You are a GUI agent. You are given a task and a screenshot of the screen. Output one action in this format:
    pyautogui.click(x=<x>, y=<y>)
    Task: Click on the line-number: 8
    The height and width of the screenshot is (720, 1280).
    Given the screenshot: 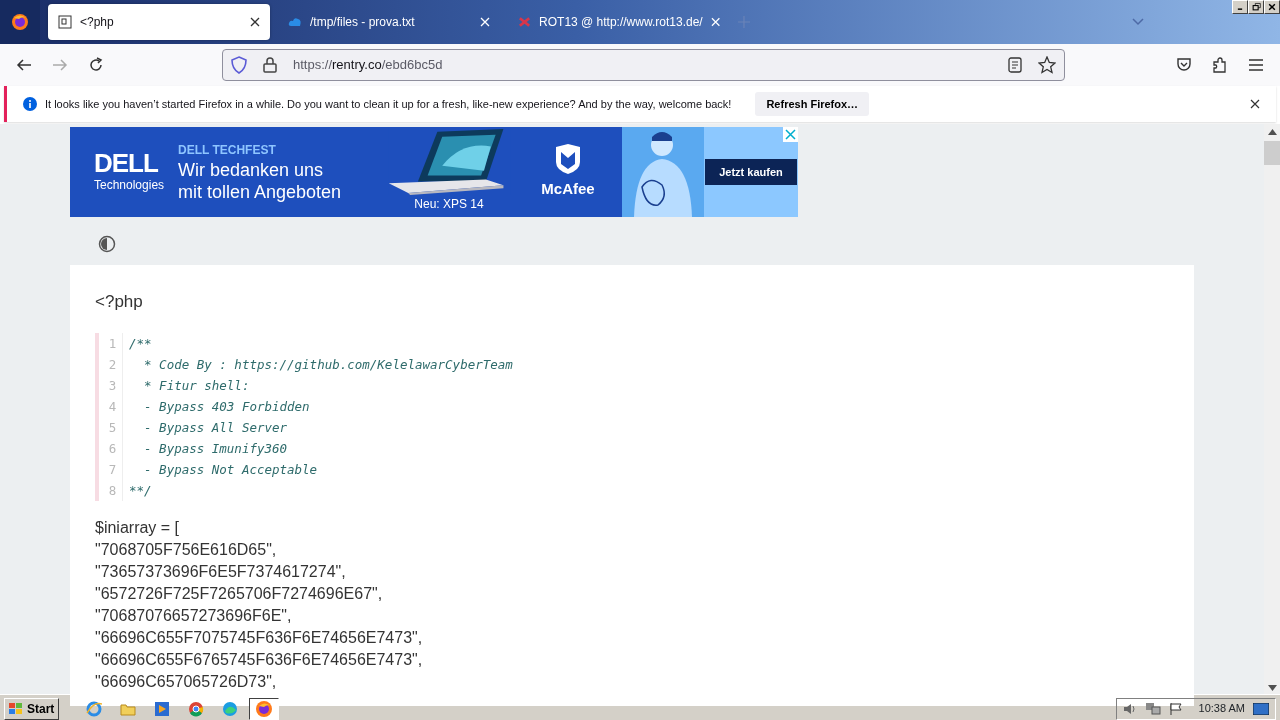 What is the action you would take?
    pyautogui.click(x=111, y=490)
    